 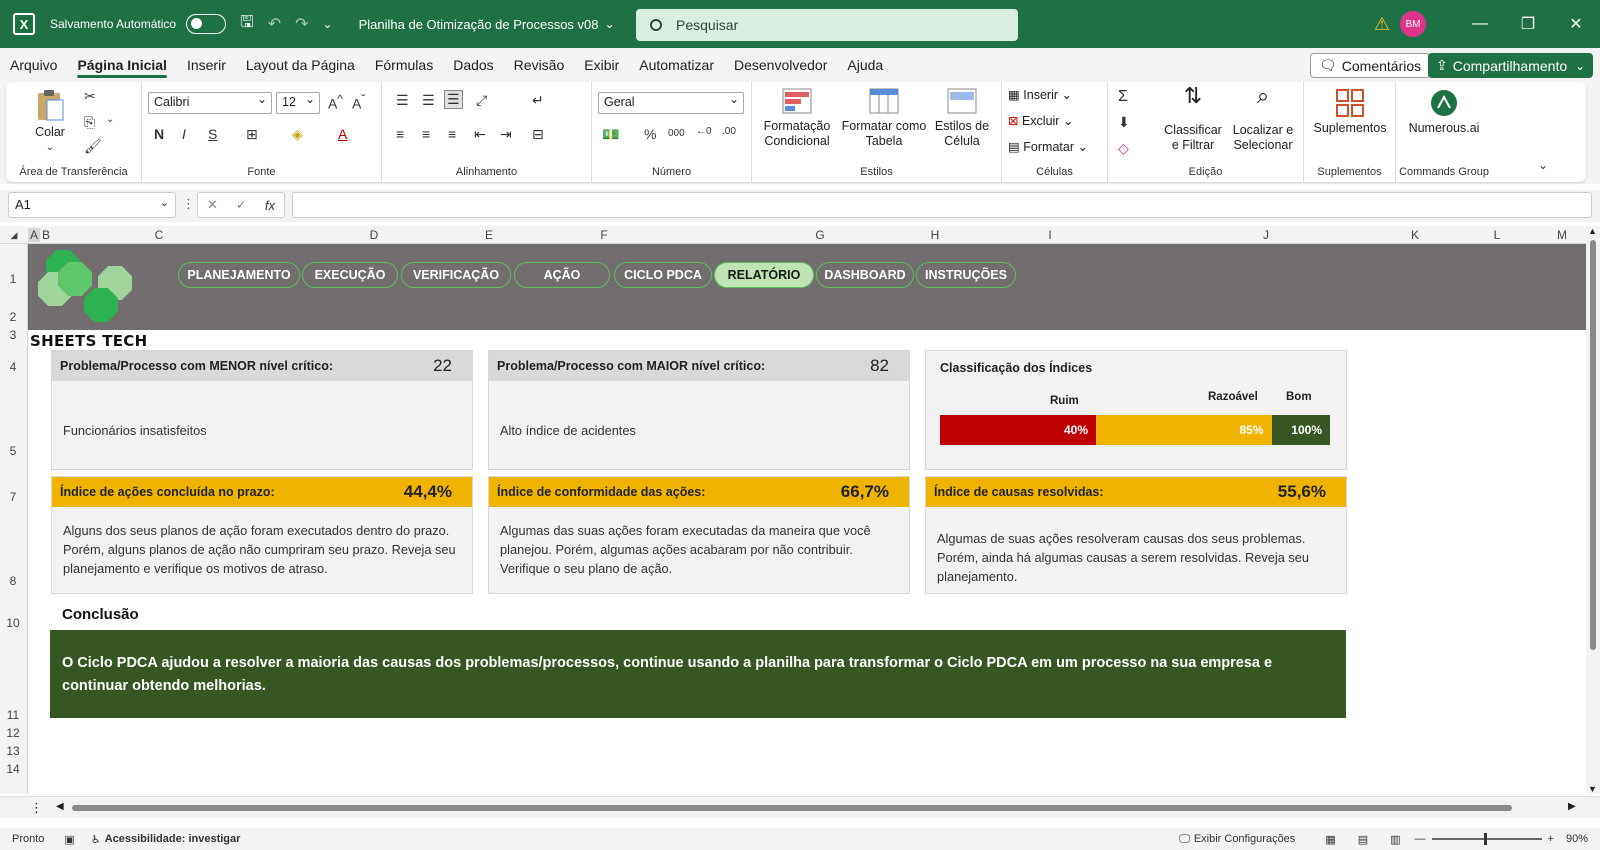 I want to click on col-header-c: C, so click(x=159, y=235).